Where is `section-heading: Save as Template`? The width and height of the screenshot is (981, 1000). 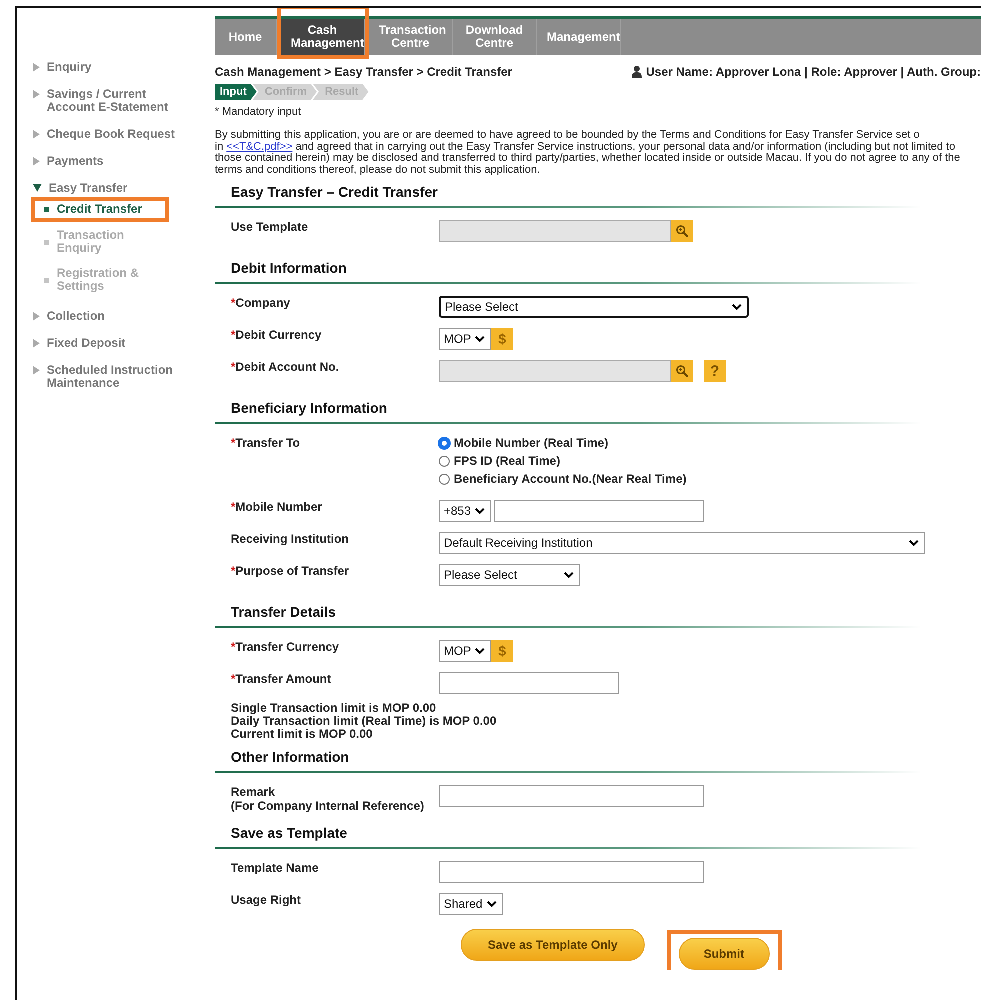 section-heading: Save as Template is located at coordinates (289, 833).